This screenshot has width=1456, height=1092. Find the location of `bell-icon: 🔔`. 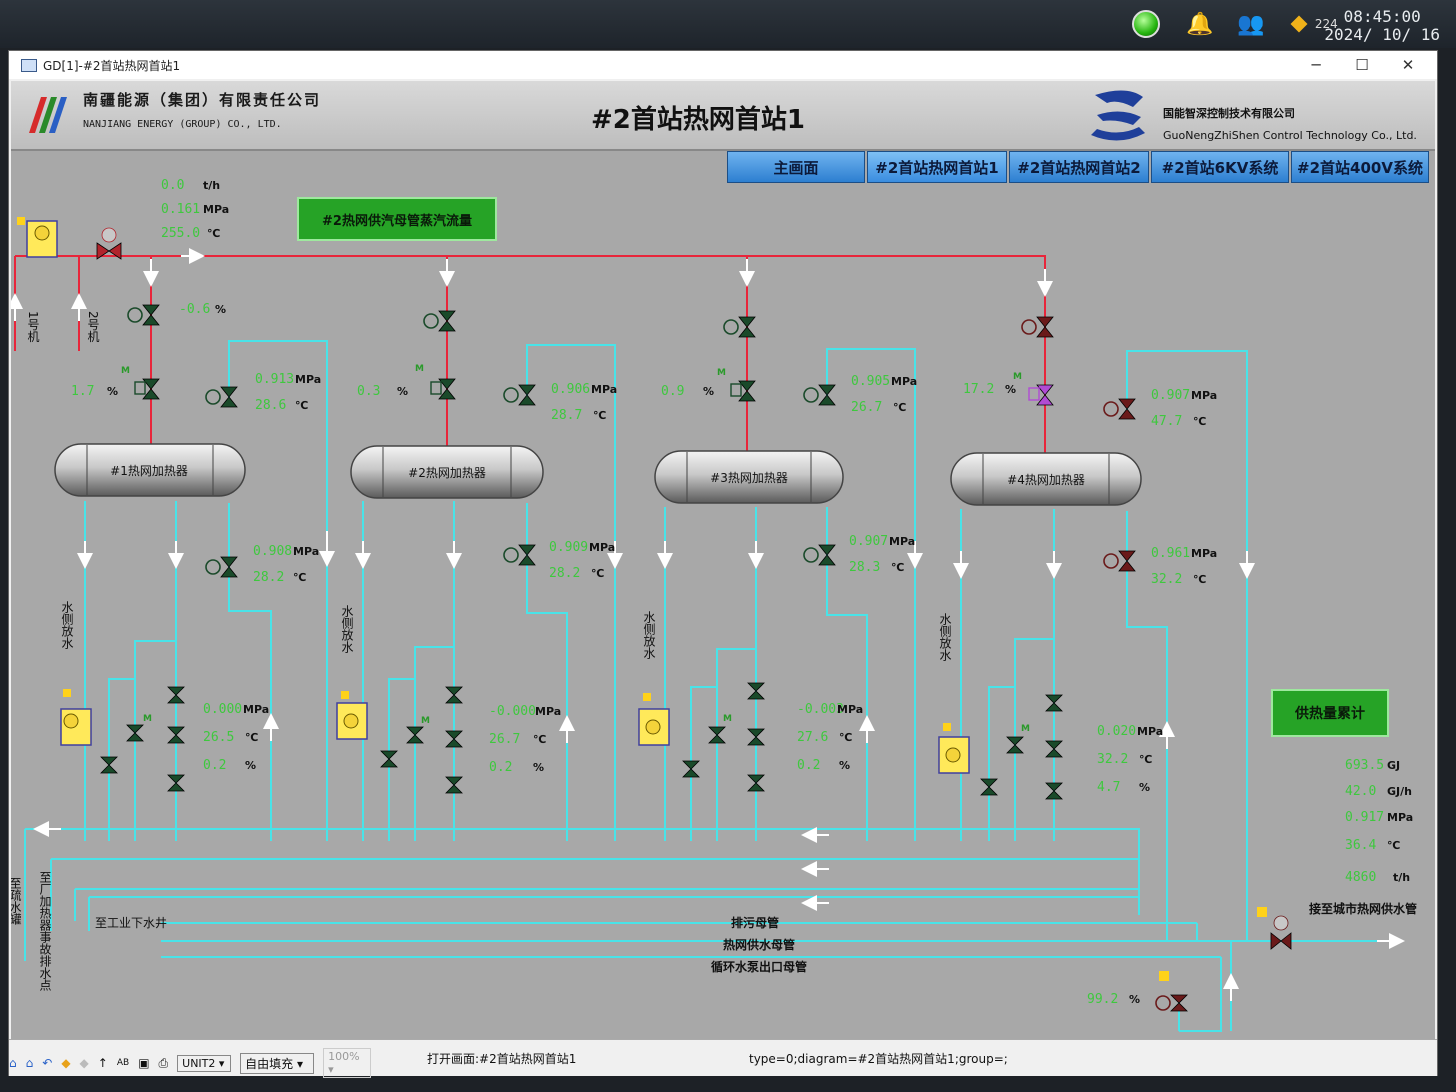

bell-icon: 🔔 is located at coordinates (1199, 24).